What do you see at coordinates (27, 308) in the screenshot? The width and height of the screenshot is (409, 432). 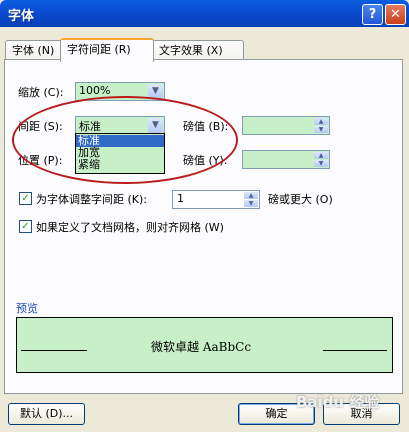 I see `preview-label: 预览` at bounding box center [27, 308].